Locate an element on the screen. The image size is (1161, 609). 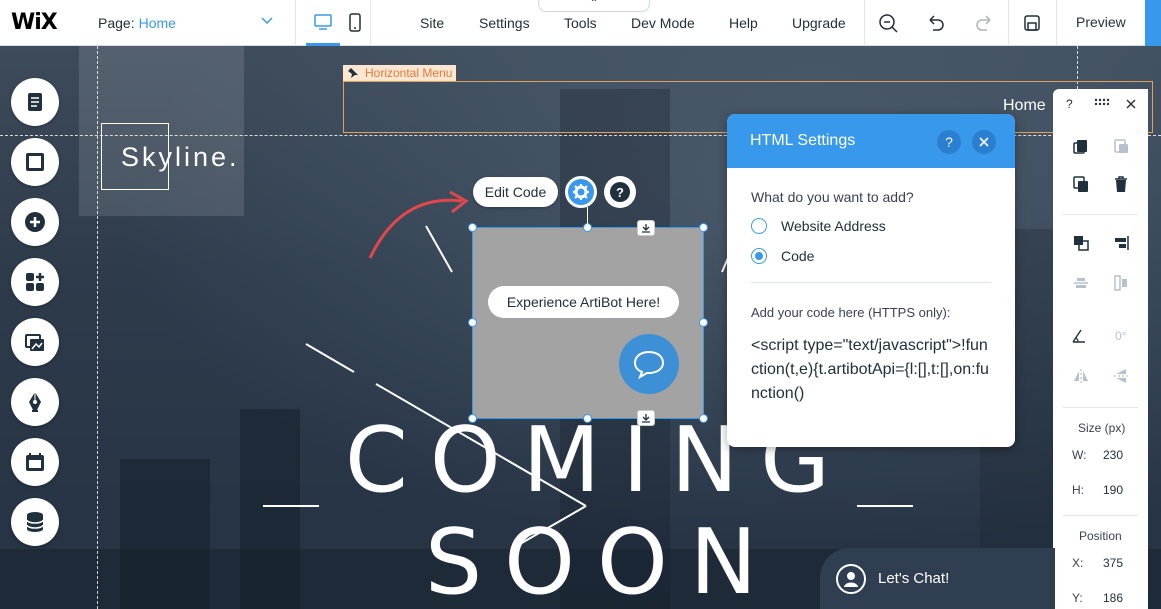
flip-vertical-icon is located at coordinates (1121, 376).